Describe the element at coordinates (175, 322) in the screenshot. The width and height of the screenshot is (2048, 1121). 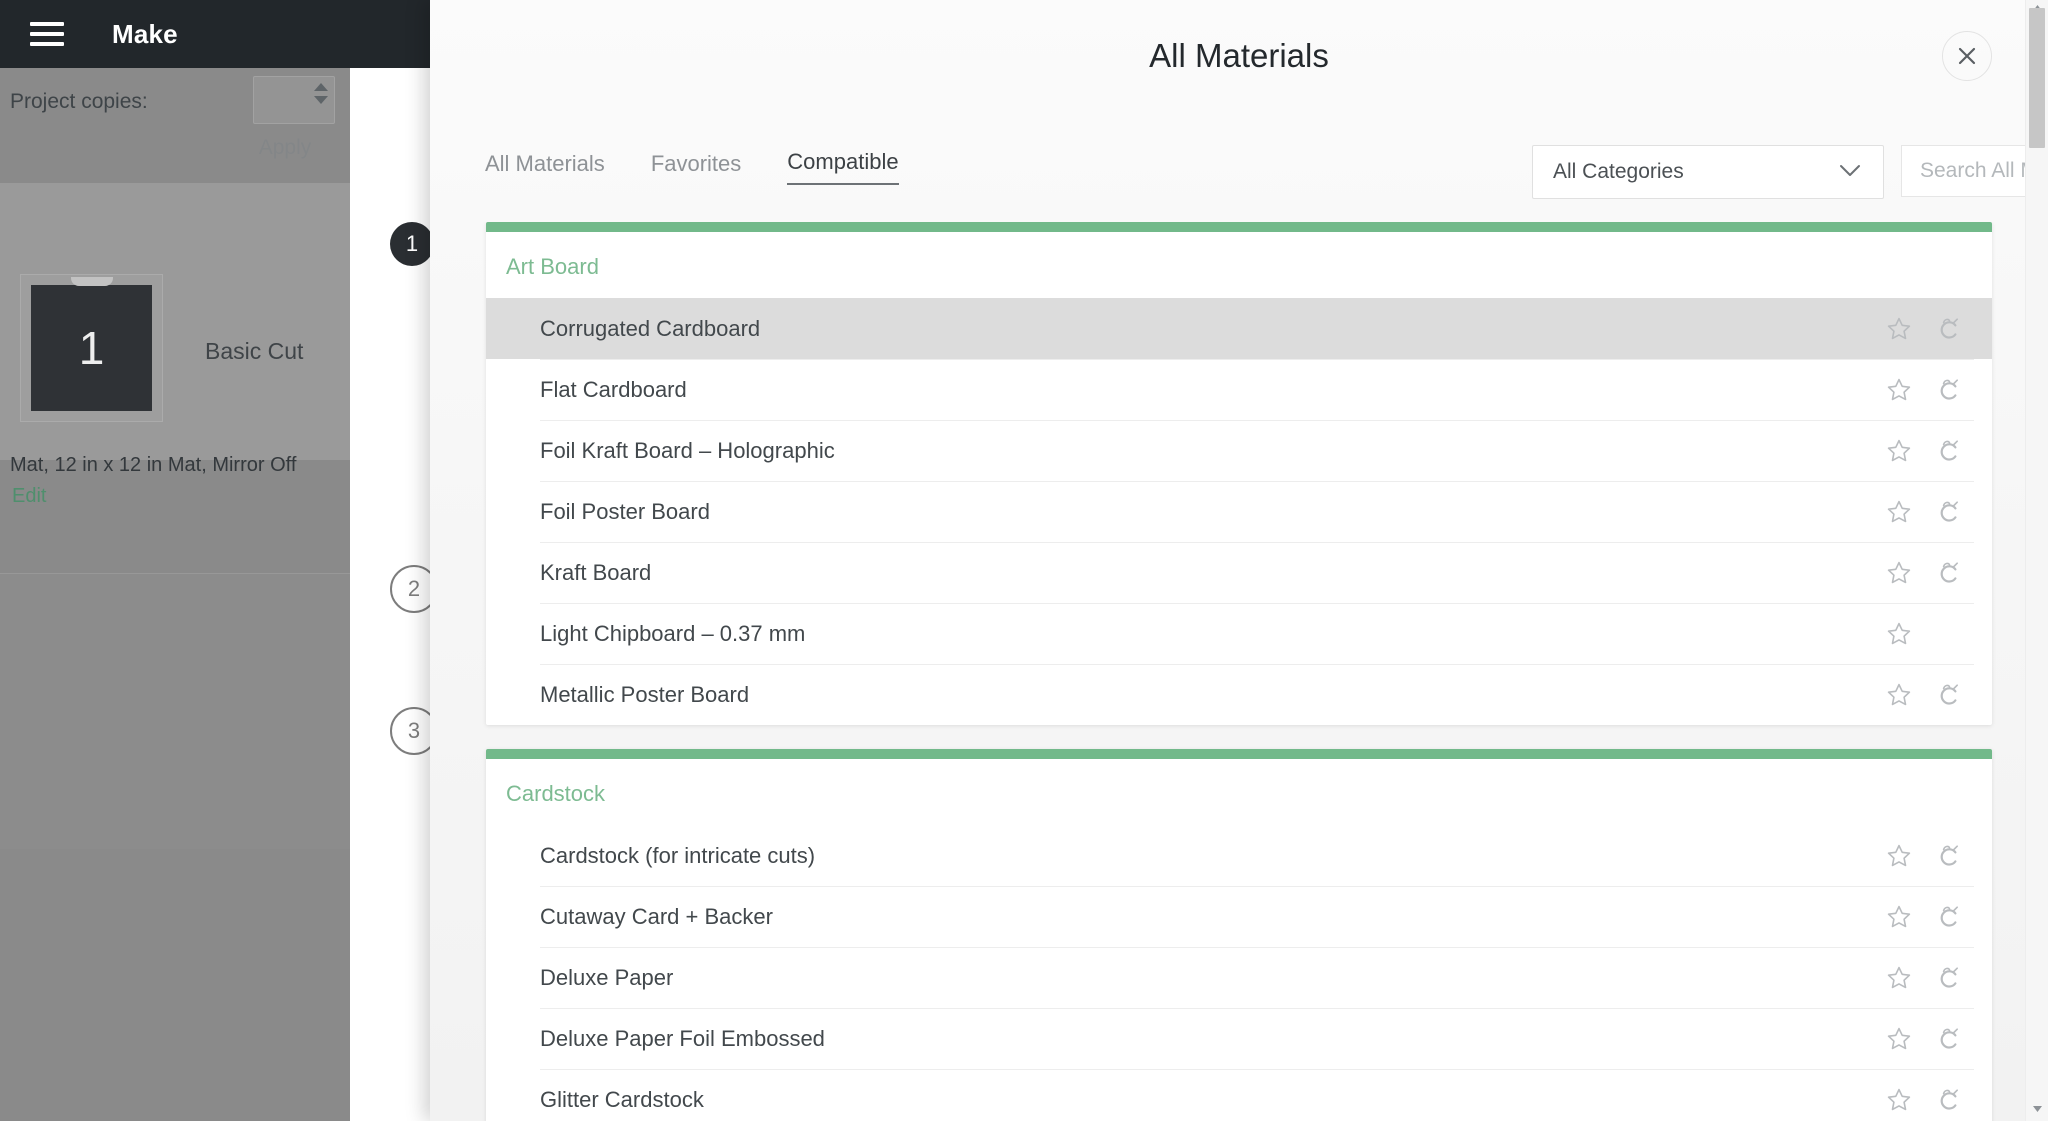
I see `mat-list-item-1: 1` at that location.